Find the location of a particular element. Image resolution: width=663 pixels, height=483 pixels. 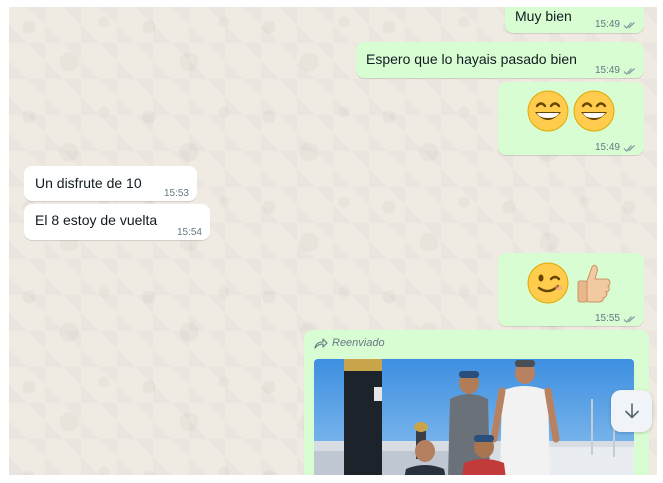

message-bubble-outgoing: 15:55 is located at coordinates (571, 289).